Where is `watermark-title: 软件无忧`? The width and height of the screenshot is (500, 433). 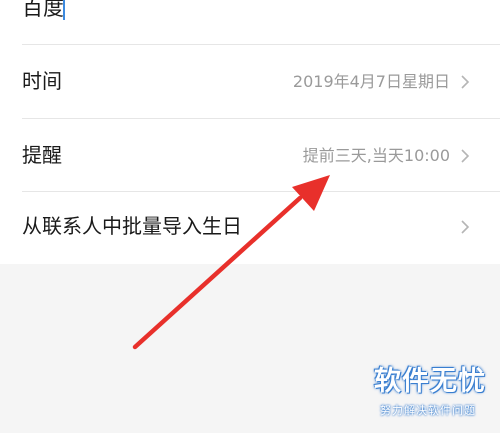
watermark-title: 软件无忧 is located at coordinates (430, 381).